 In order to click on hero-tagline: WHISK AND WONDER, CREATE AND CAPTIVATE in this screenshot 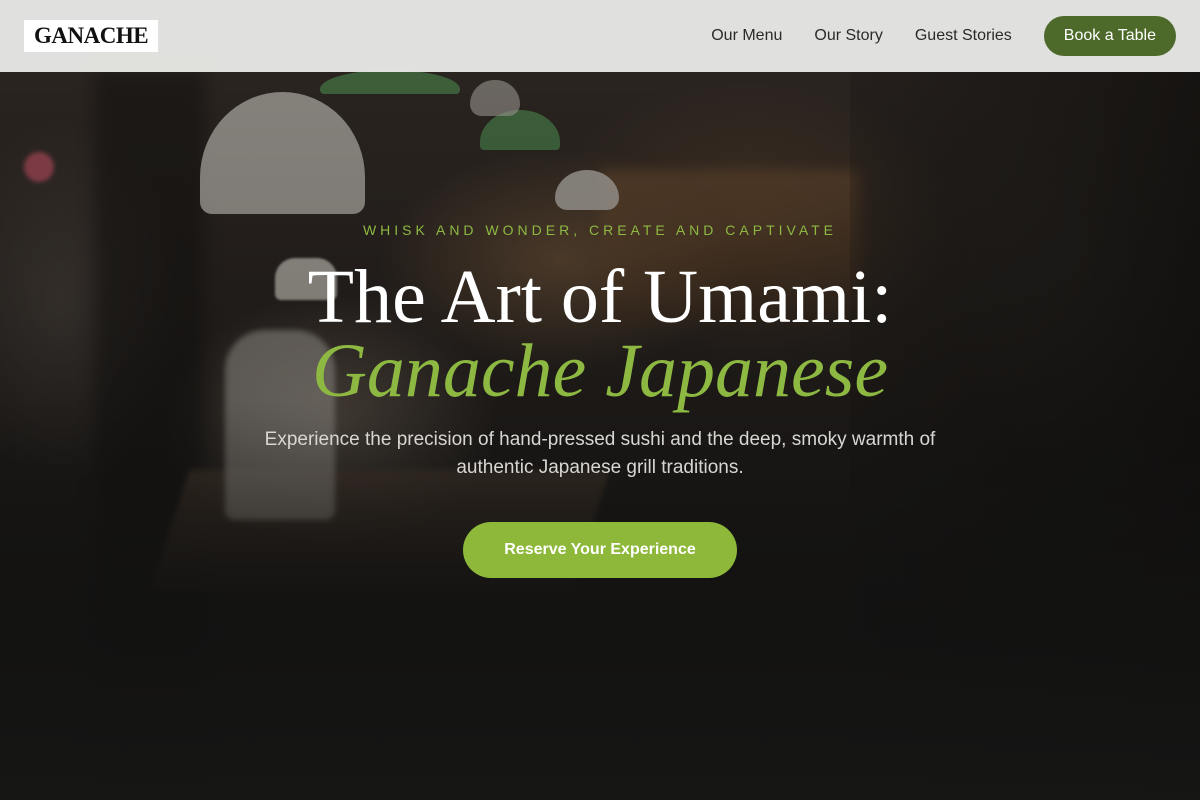, I will do `click(600, 230)`.